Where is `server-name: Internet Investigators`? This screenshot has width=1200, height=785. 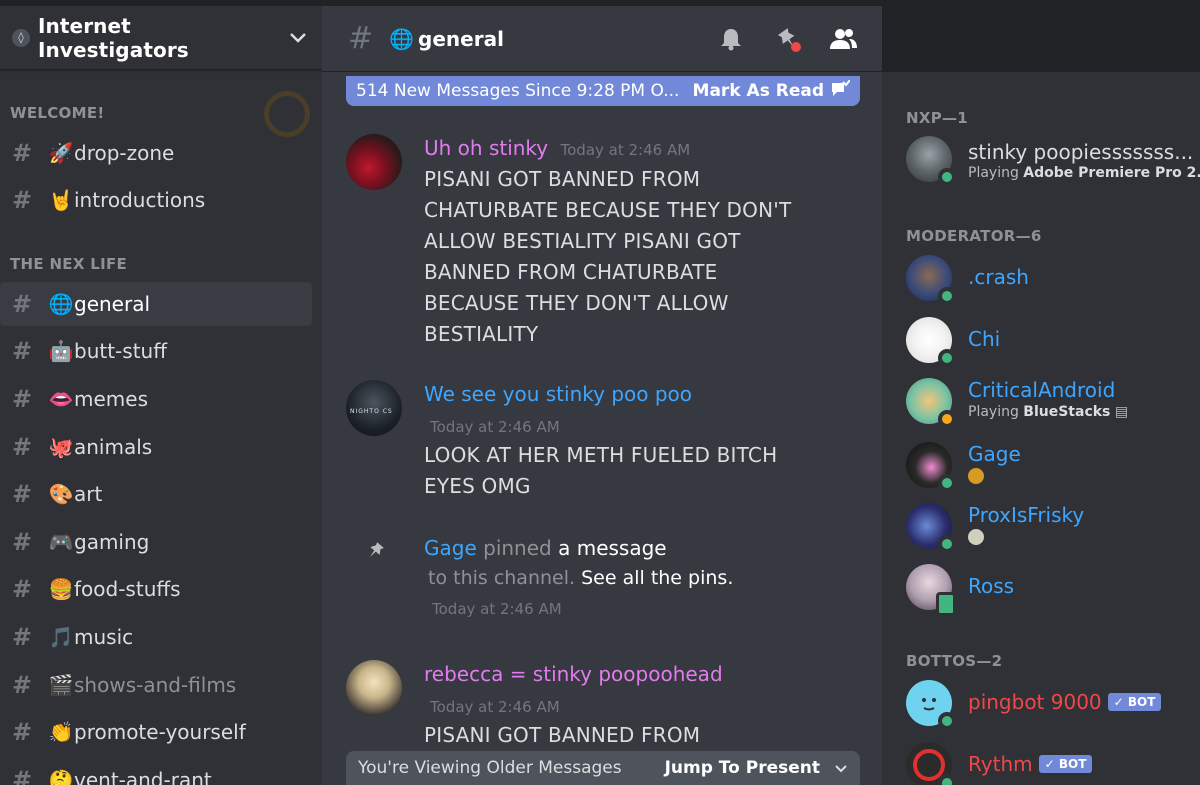 server-name: Internet Investigators is located at coordinates (113, 37).